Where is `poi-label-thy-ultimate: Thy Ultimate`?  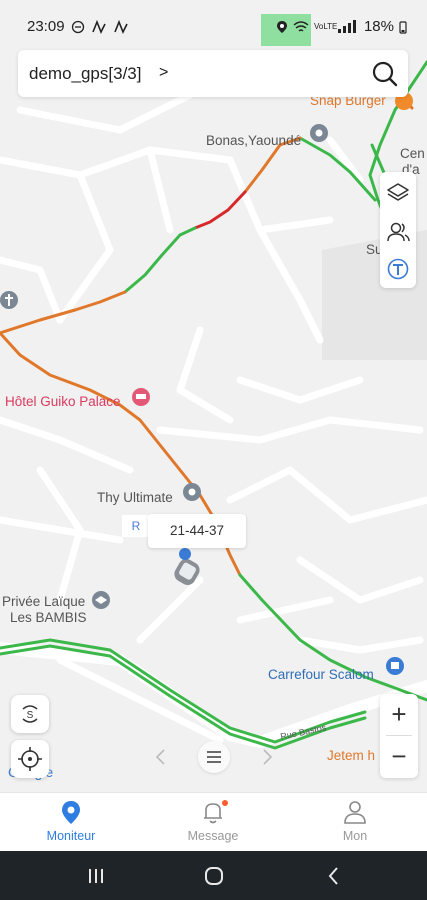
poi-label-thy-ultimate: Thy Ultimate is located at coordinates (135, 497).